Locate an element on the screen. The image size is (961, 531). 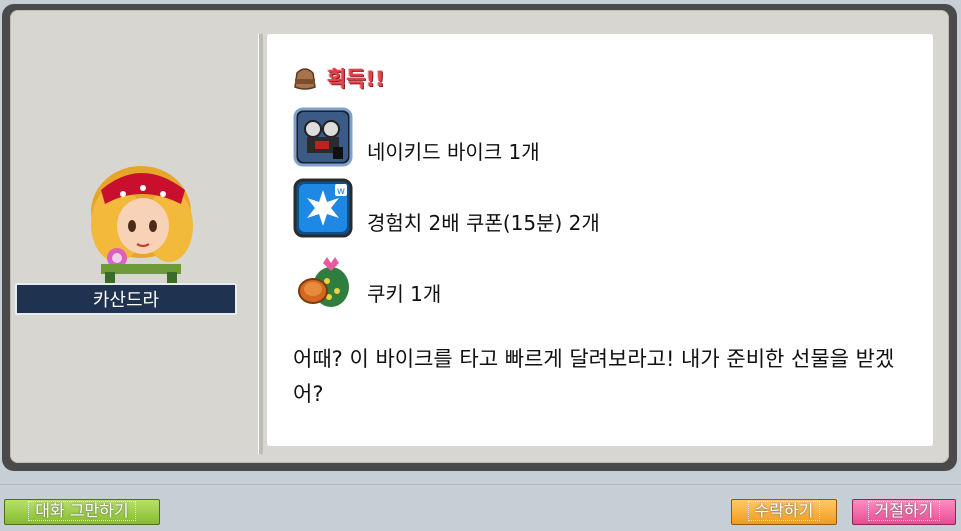
naked-bike-icon is located at coordinates (323, 137).